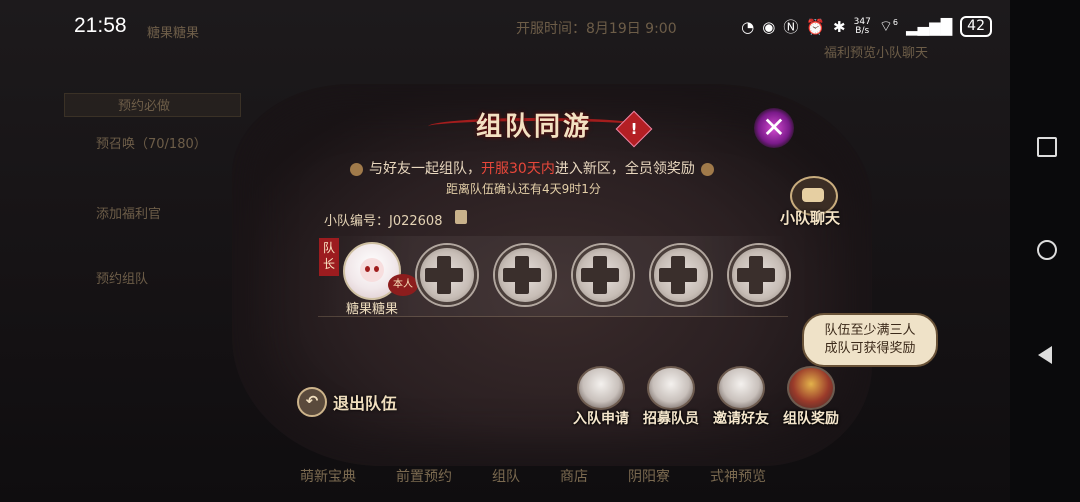 This screenshot has height=502, width=1080. What do you see at coordinates (372, 309) in the screenshot?
I see `member-name: 糖果糖果` at bounding box center [372, 309].